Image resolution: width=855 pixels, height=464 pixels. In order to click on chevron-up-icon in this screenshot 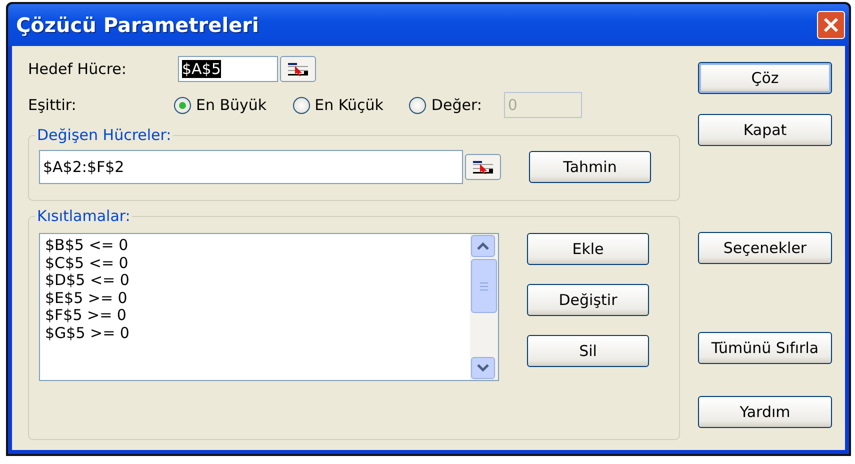, I will do `click(483, 246)`.